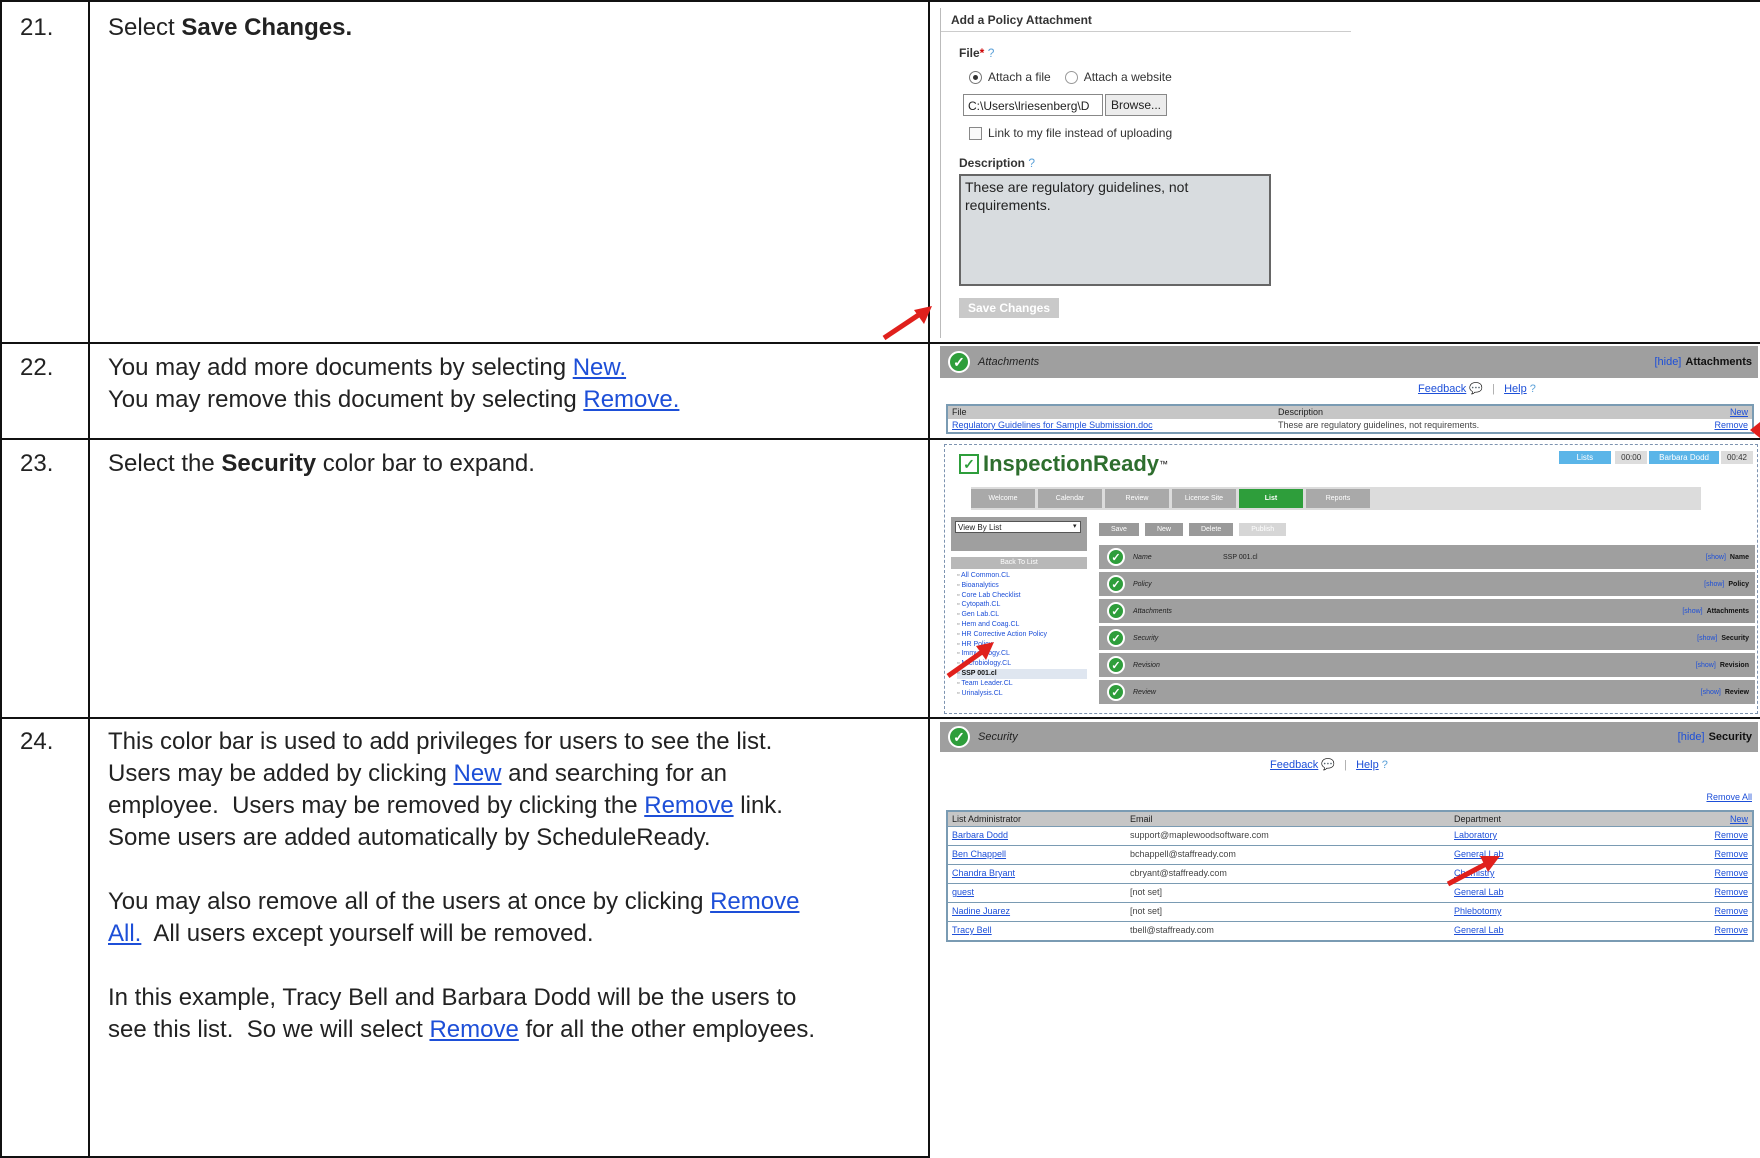  What do you see at coordinates (975, 133) in the screenshot?
I see `link-file-checkbox` at bounding box center [975, 133].